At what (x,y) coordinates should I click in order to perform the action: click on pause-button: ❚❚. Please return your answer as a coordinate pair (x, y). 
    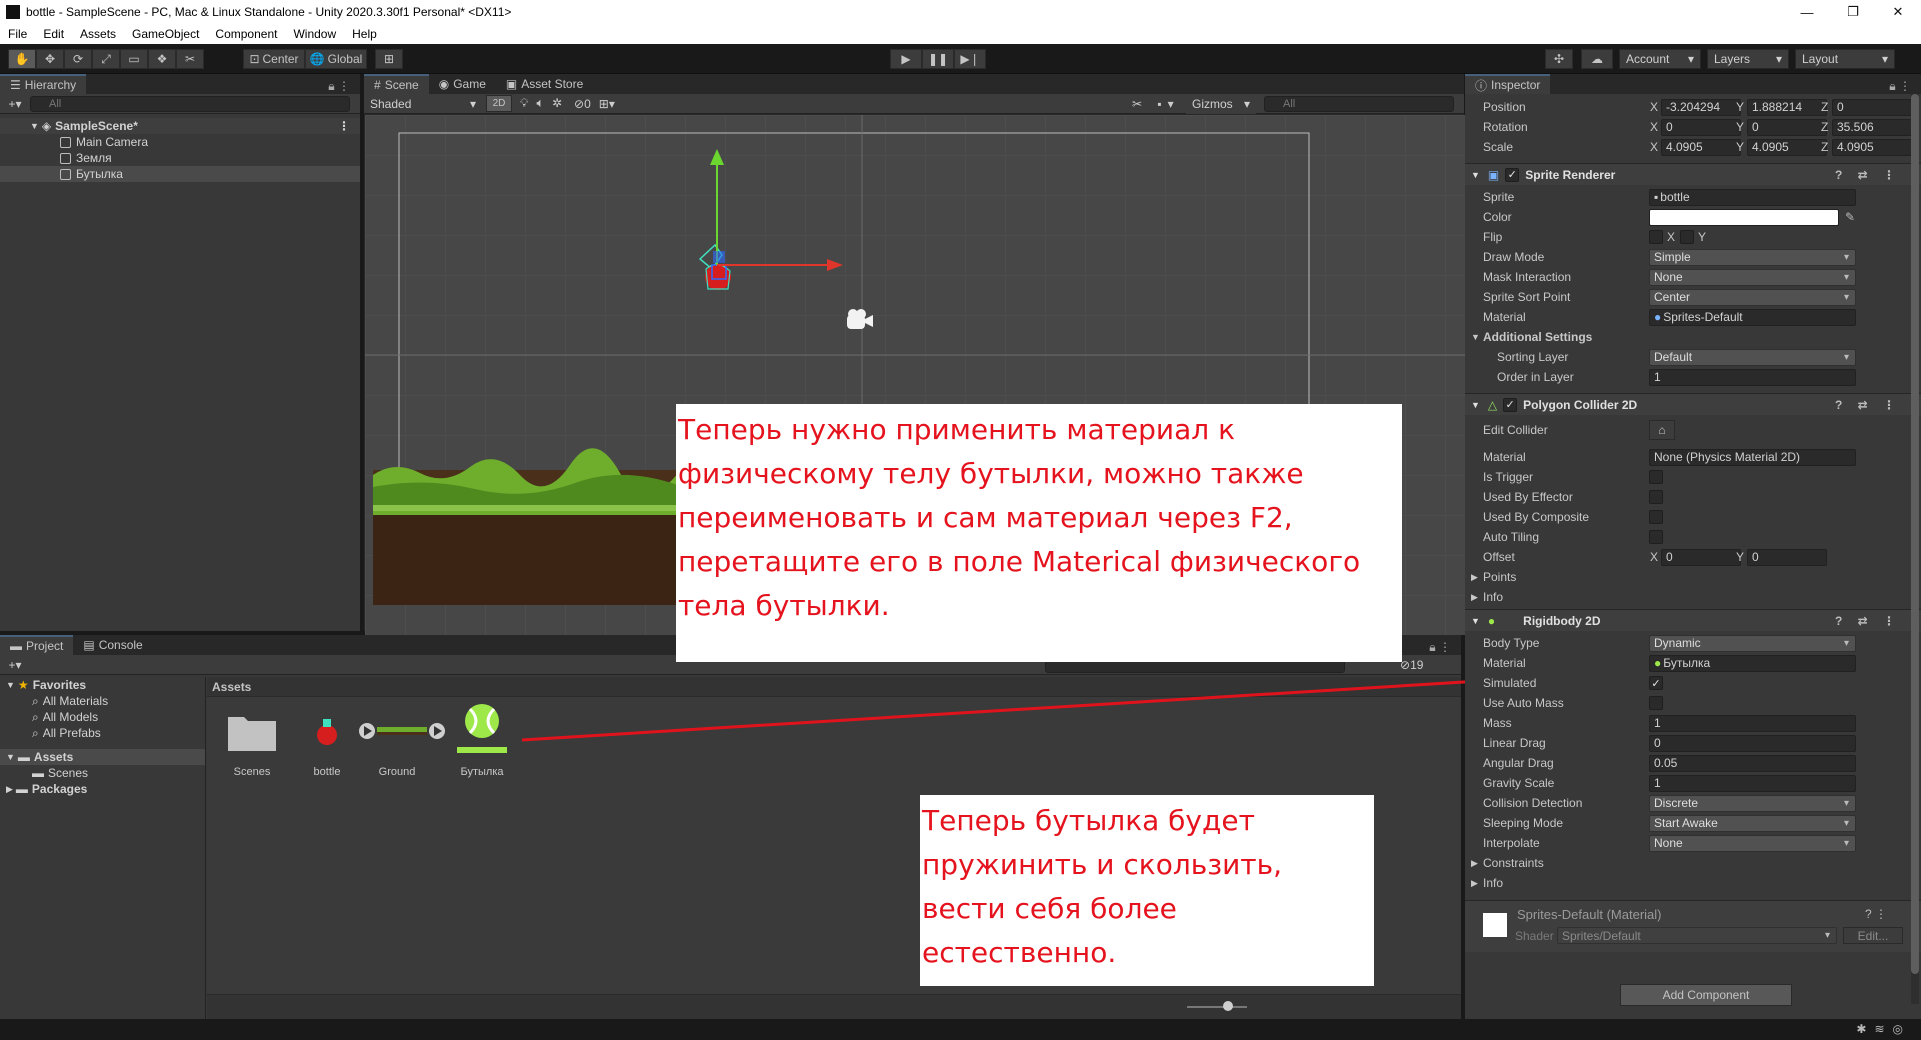
    Looking at the image, I should click on (938, 59).